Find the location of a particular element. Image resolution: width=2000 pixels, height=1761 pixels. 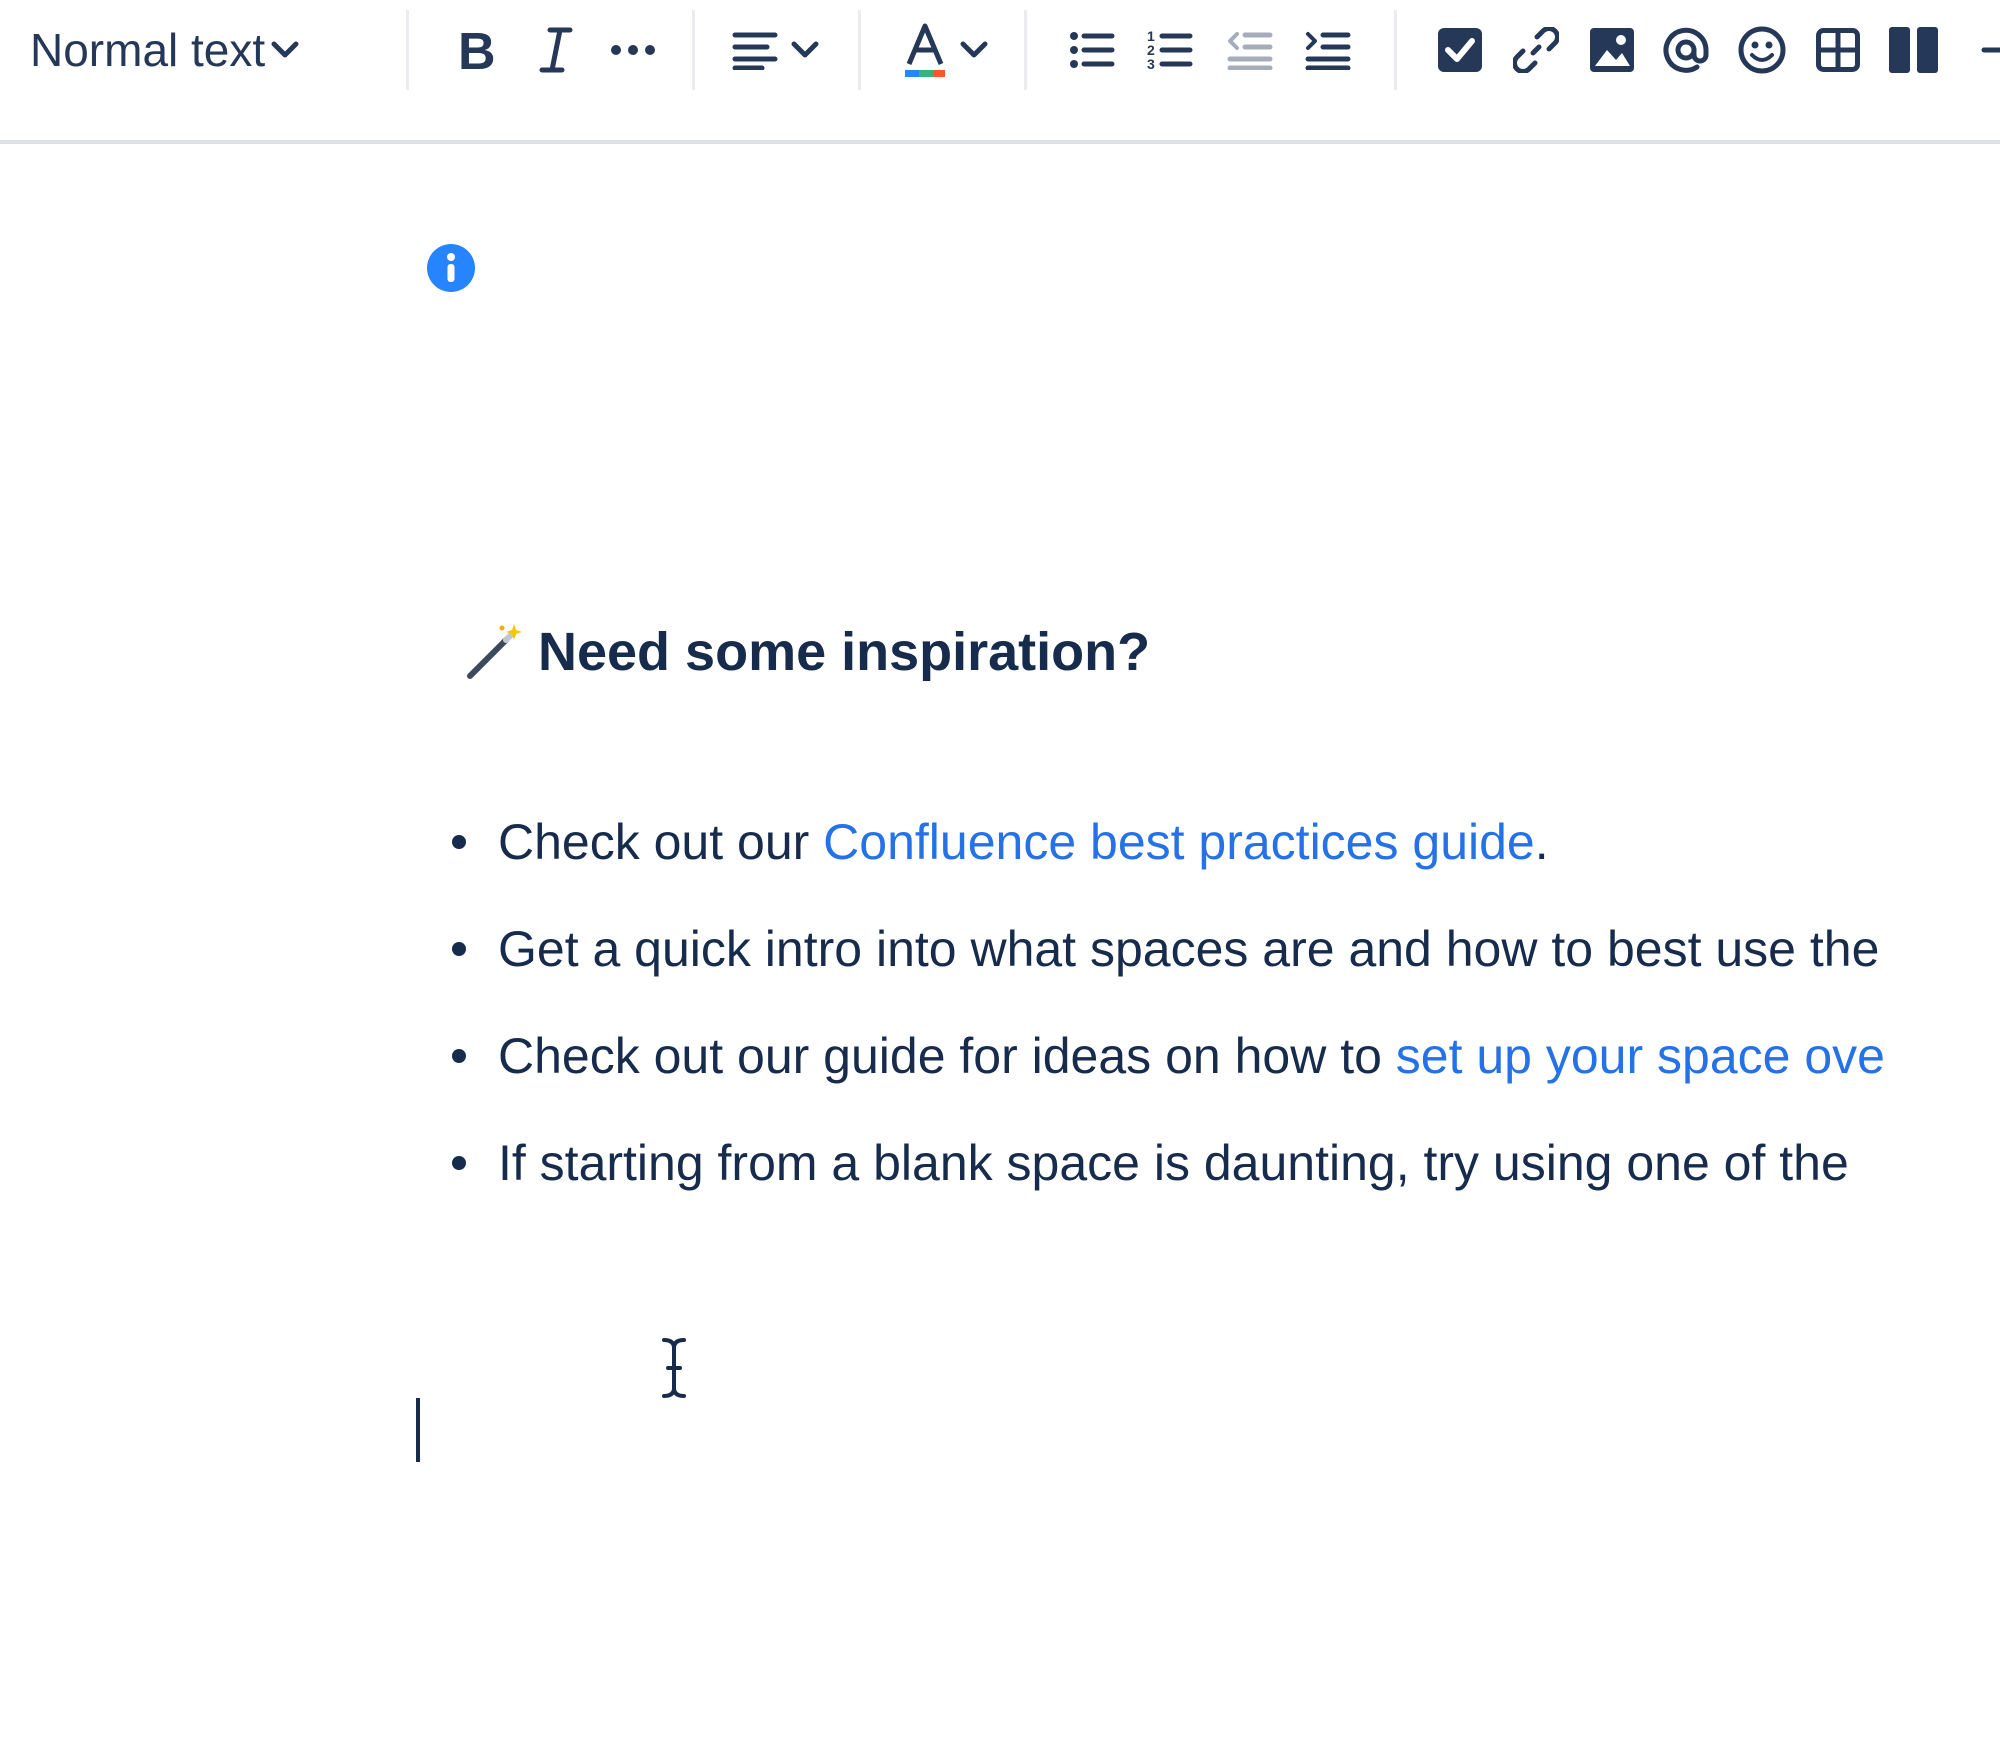

more-insert-button is located at coordinates (1988, 50).